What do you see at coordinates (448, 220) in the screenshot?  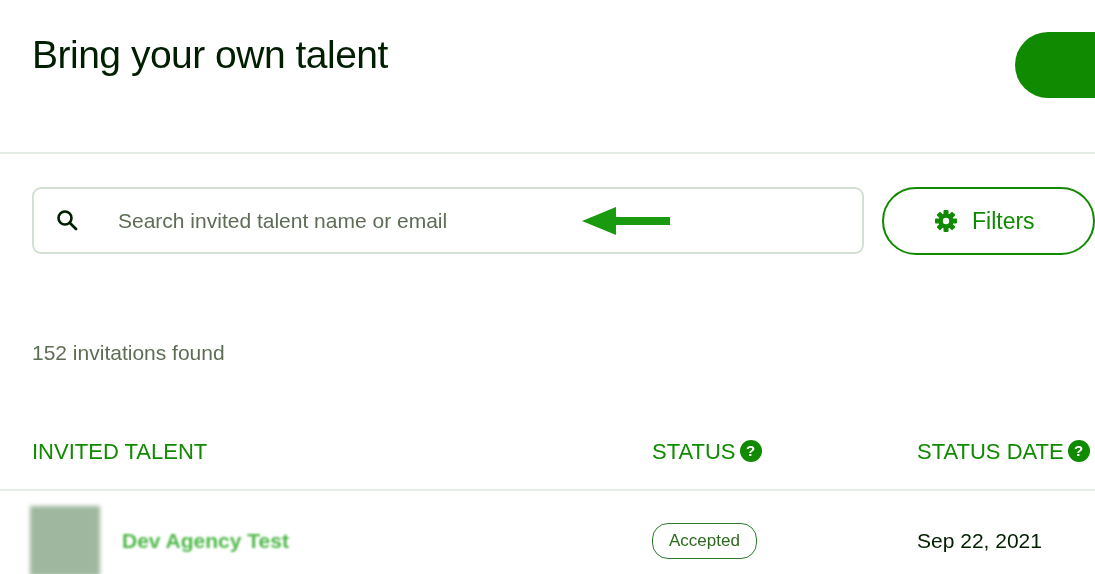 I see `search-field: Search invited talent name or email` at bounding box center [448, 220].